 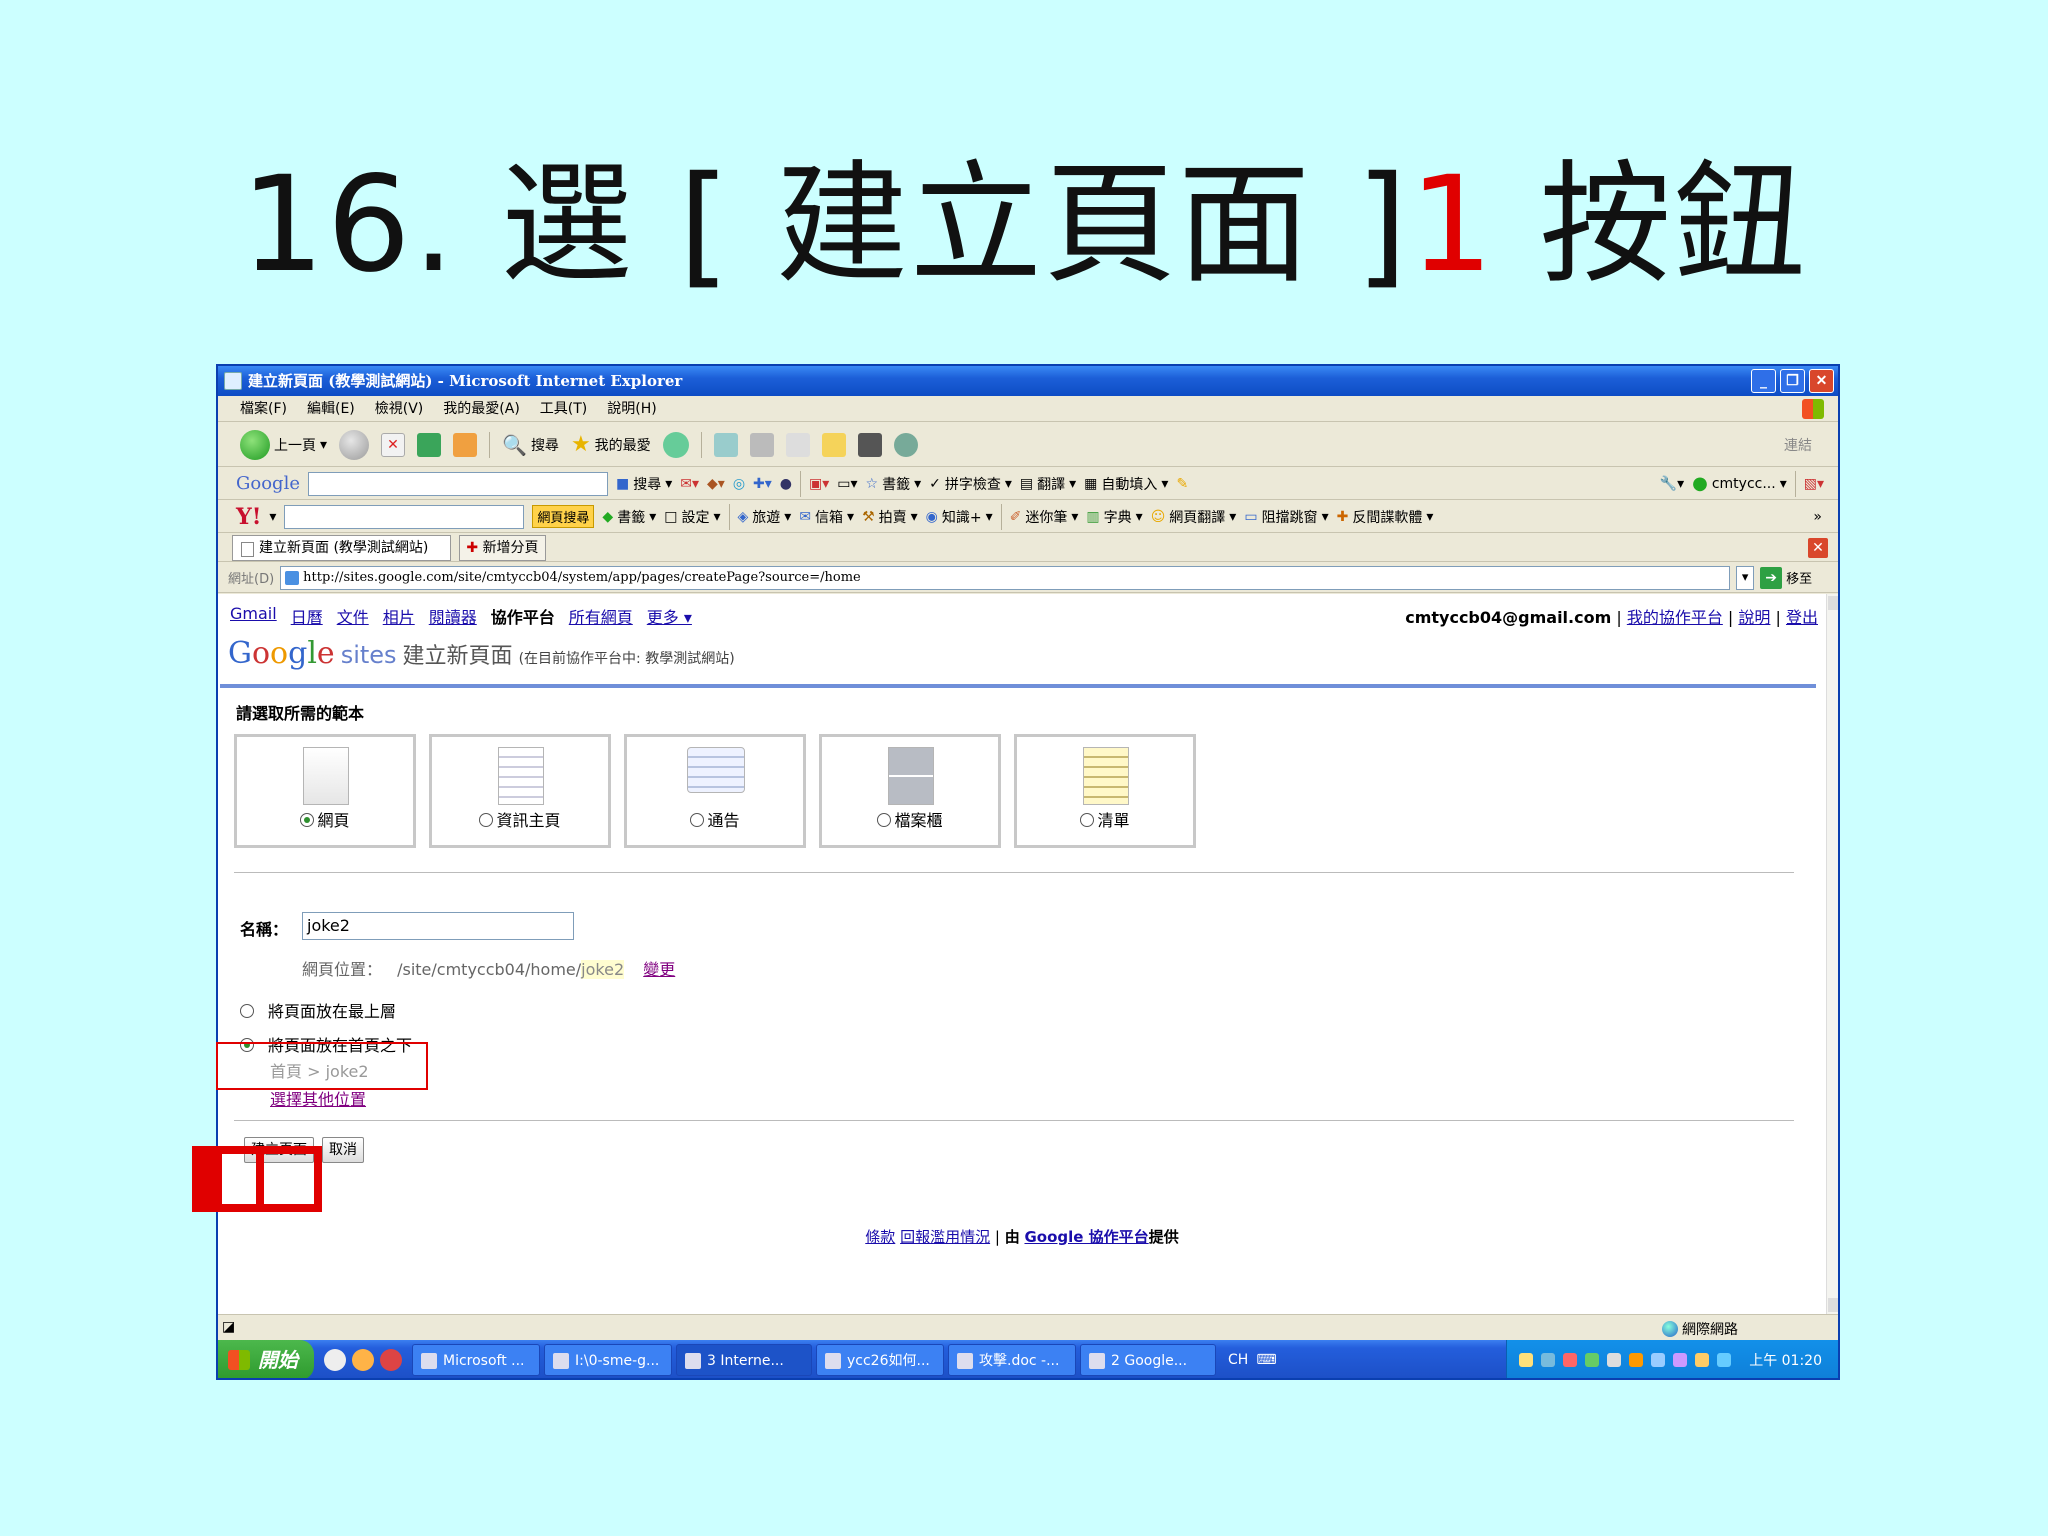 What do you see at coordinates (465, 444) in the screenshot?
I see `home-icon` at bounding box center [465, 444].